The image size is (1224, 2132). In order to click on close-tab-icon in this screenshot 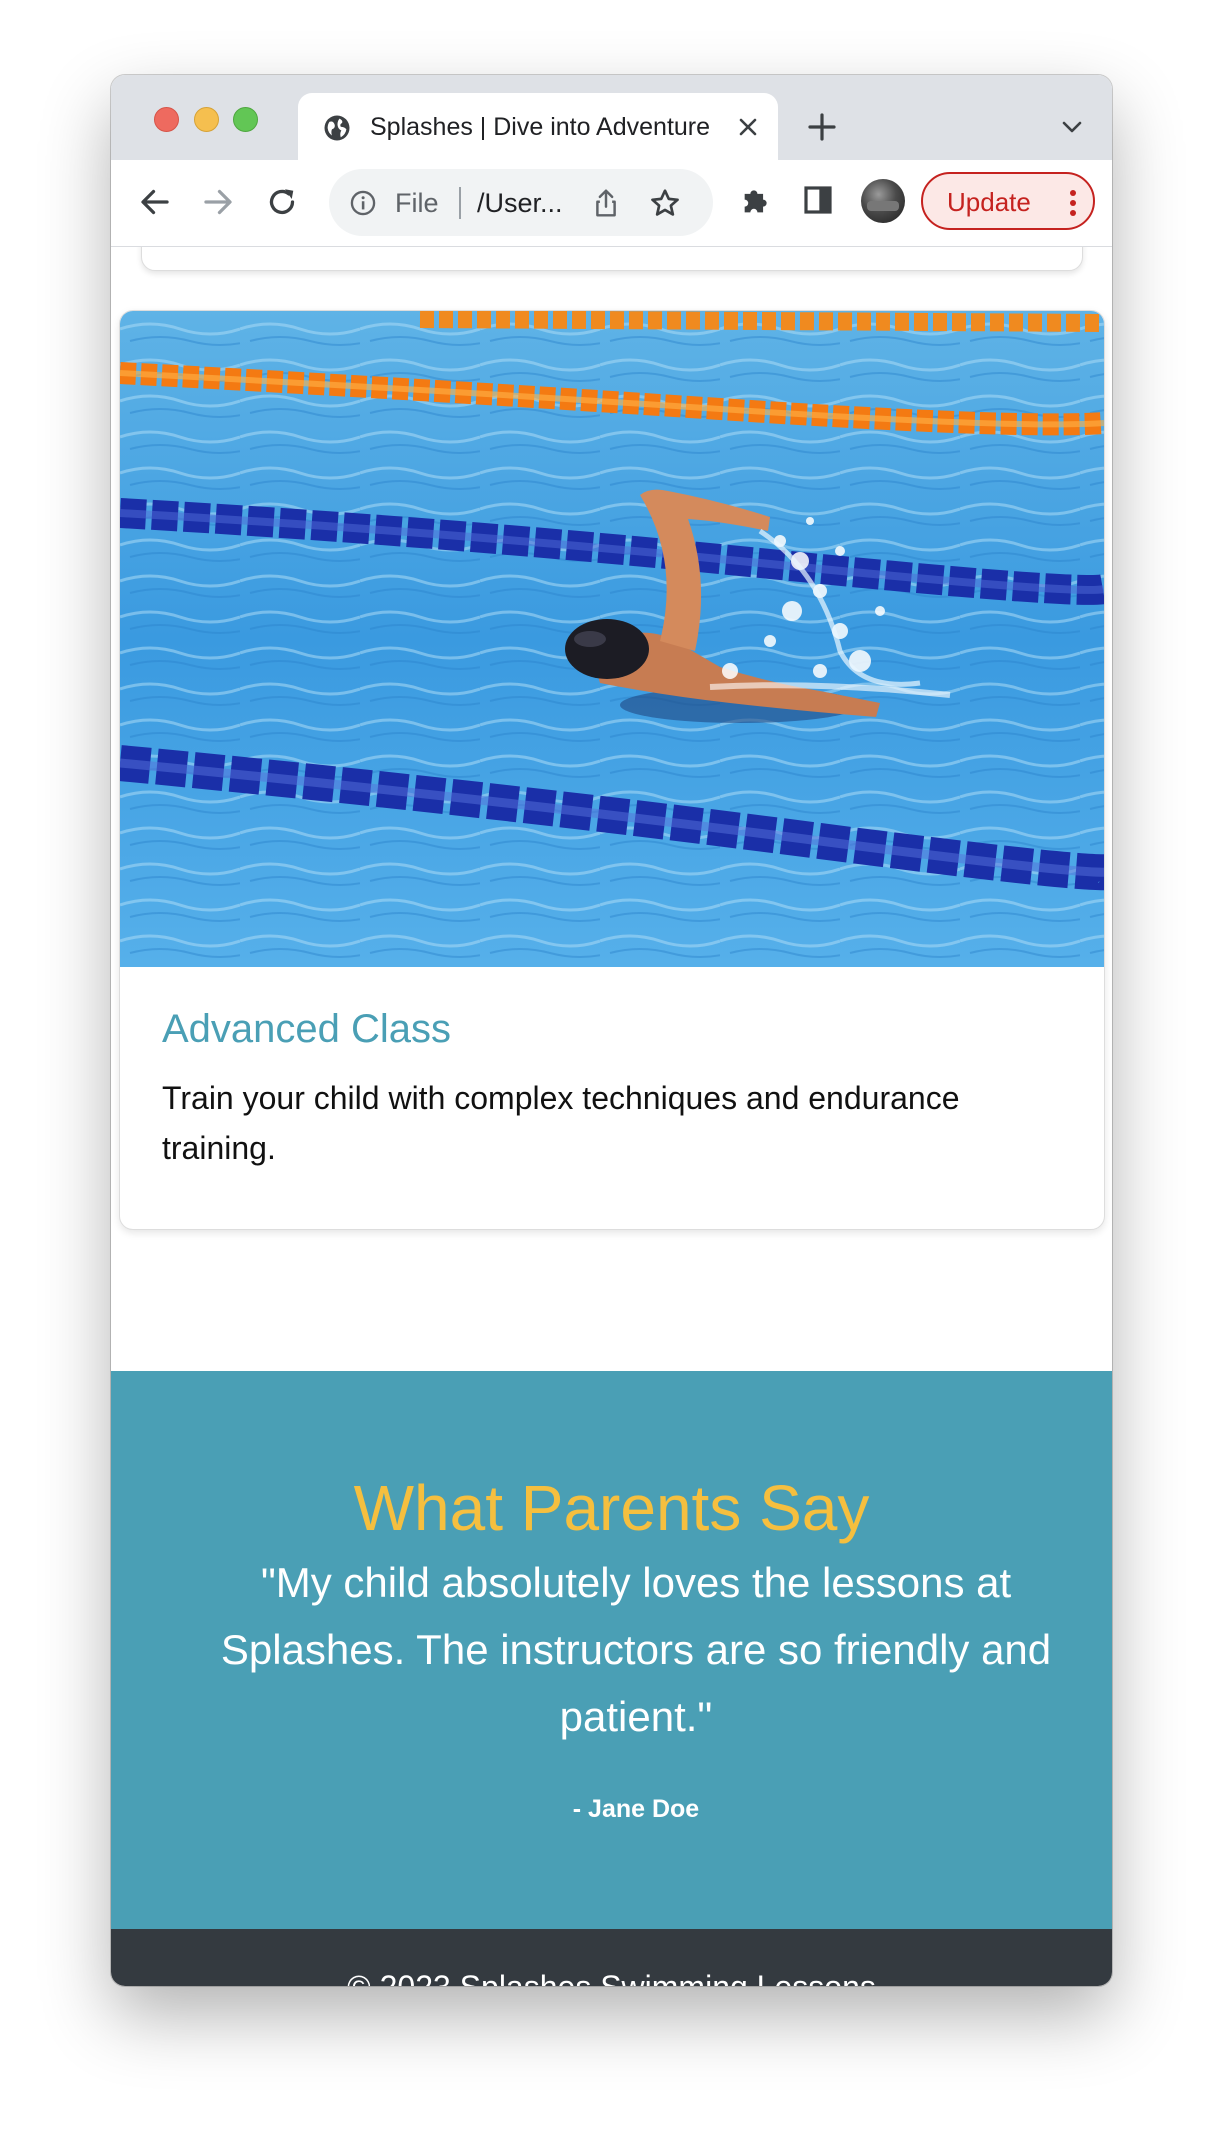, I will do `click(748, 127)`.